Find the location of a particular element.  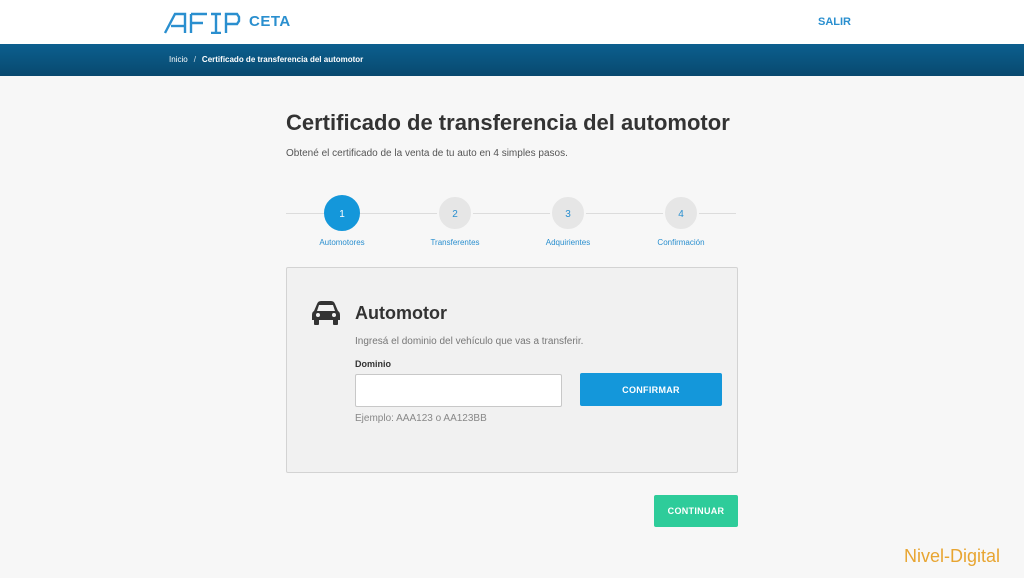

step-label: Automotores is located at coordinates (342, 242).